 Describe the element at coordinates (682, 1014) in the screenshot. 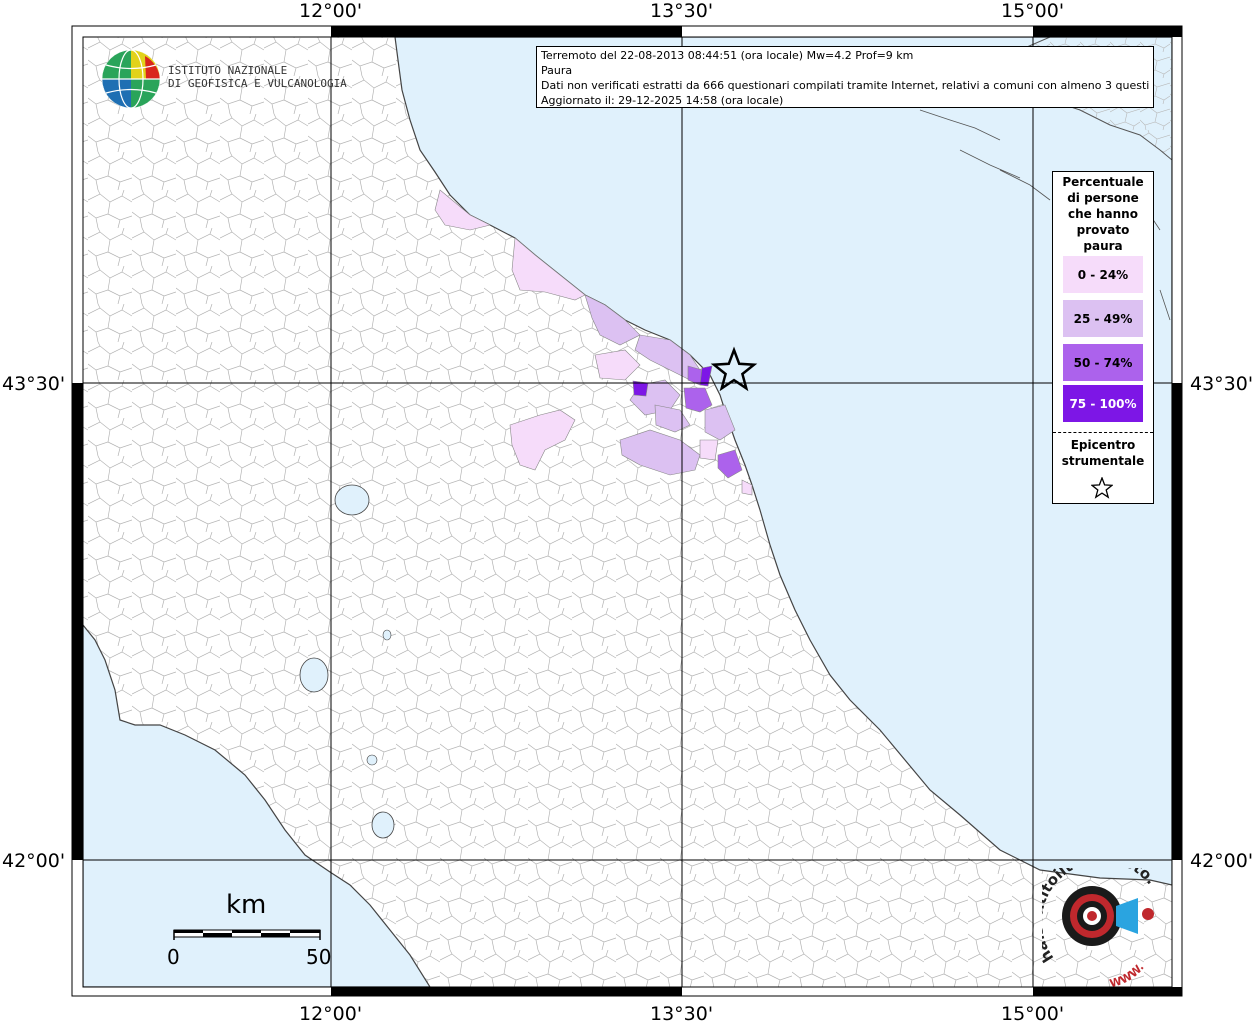

I see `bottom-label-13-30: 13°30'` at that location.